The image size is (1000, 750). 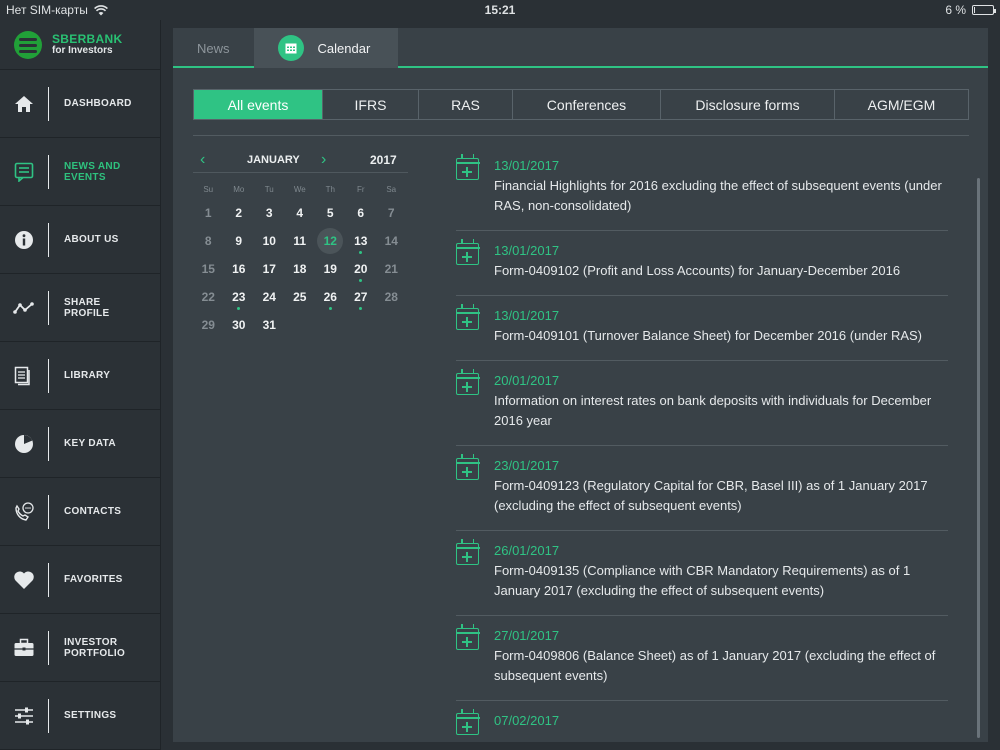 What do you see at coordinates (24, 443) in the screenshot?
I see `pie-chart-icon` at bounding box center [24, 443].